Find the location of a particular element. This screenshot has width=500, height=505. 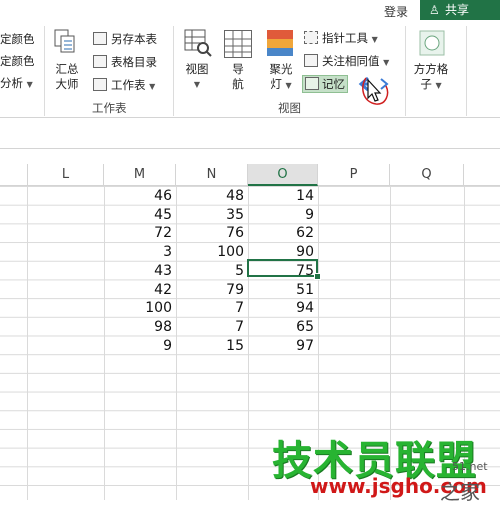

watermark-site: 51.net is located at coordinates (470, 466).